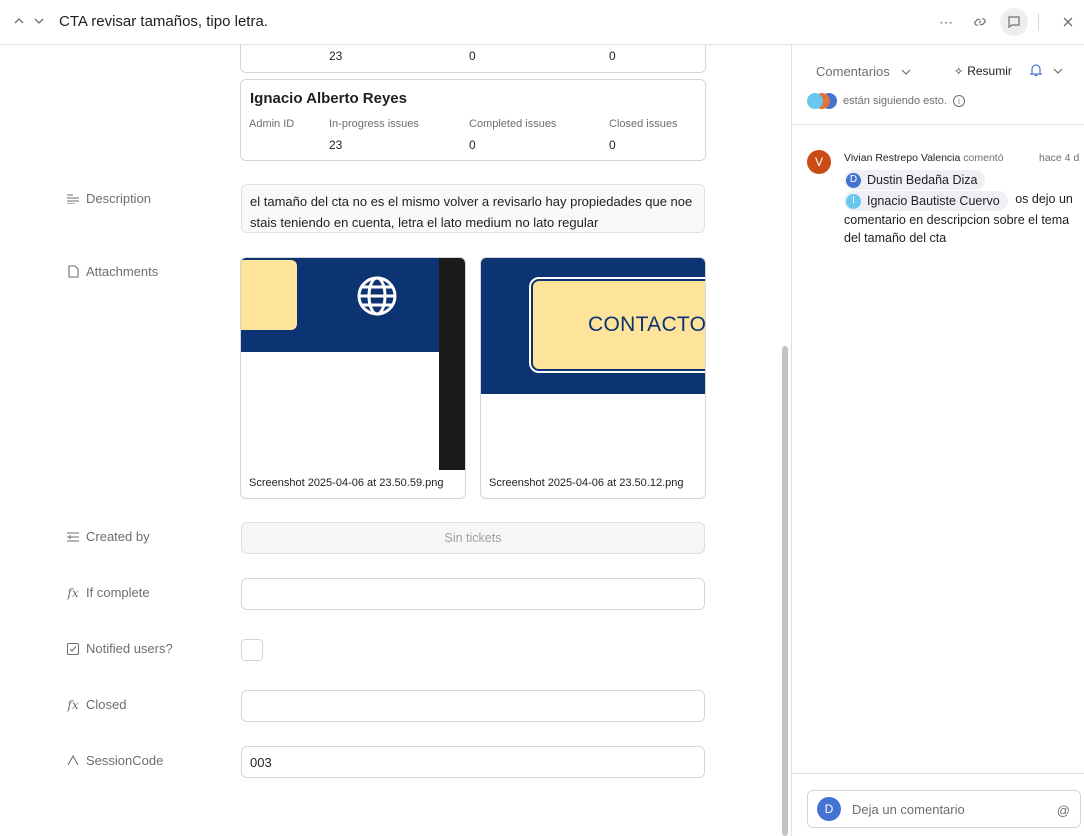  Describe the element at coordinates (108, 198) in the screenshot. I see `description-label: Description` at that location.